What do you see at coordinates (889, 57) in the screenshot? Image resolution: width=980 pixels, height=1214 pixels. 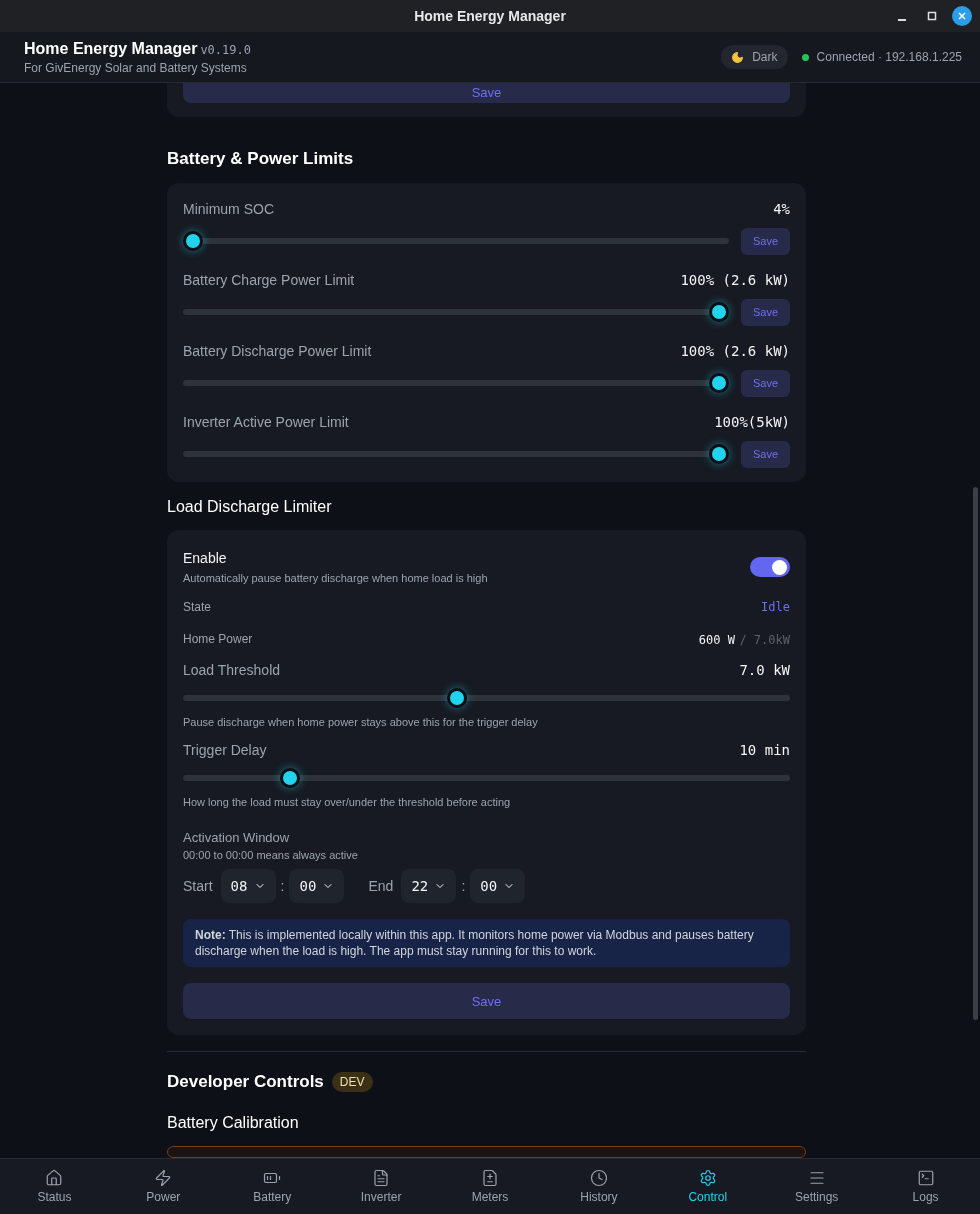 I see `connection-status: Connected · 192.168.1.225` at bounding box center [889, 57].